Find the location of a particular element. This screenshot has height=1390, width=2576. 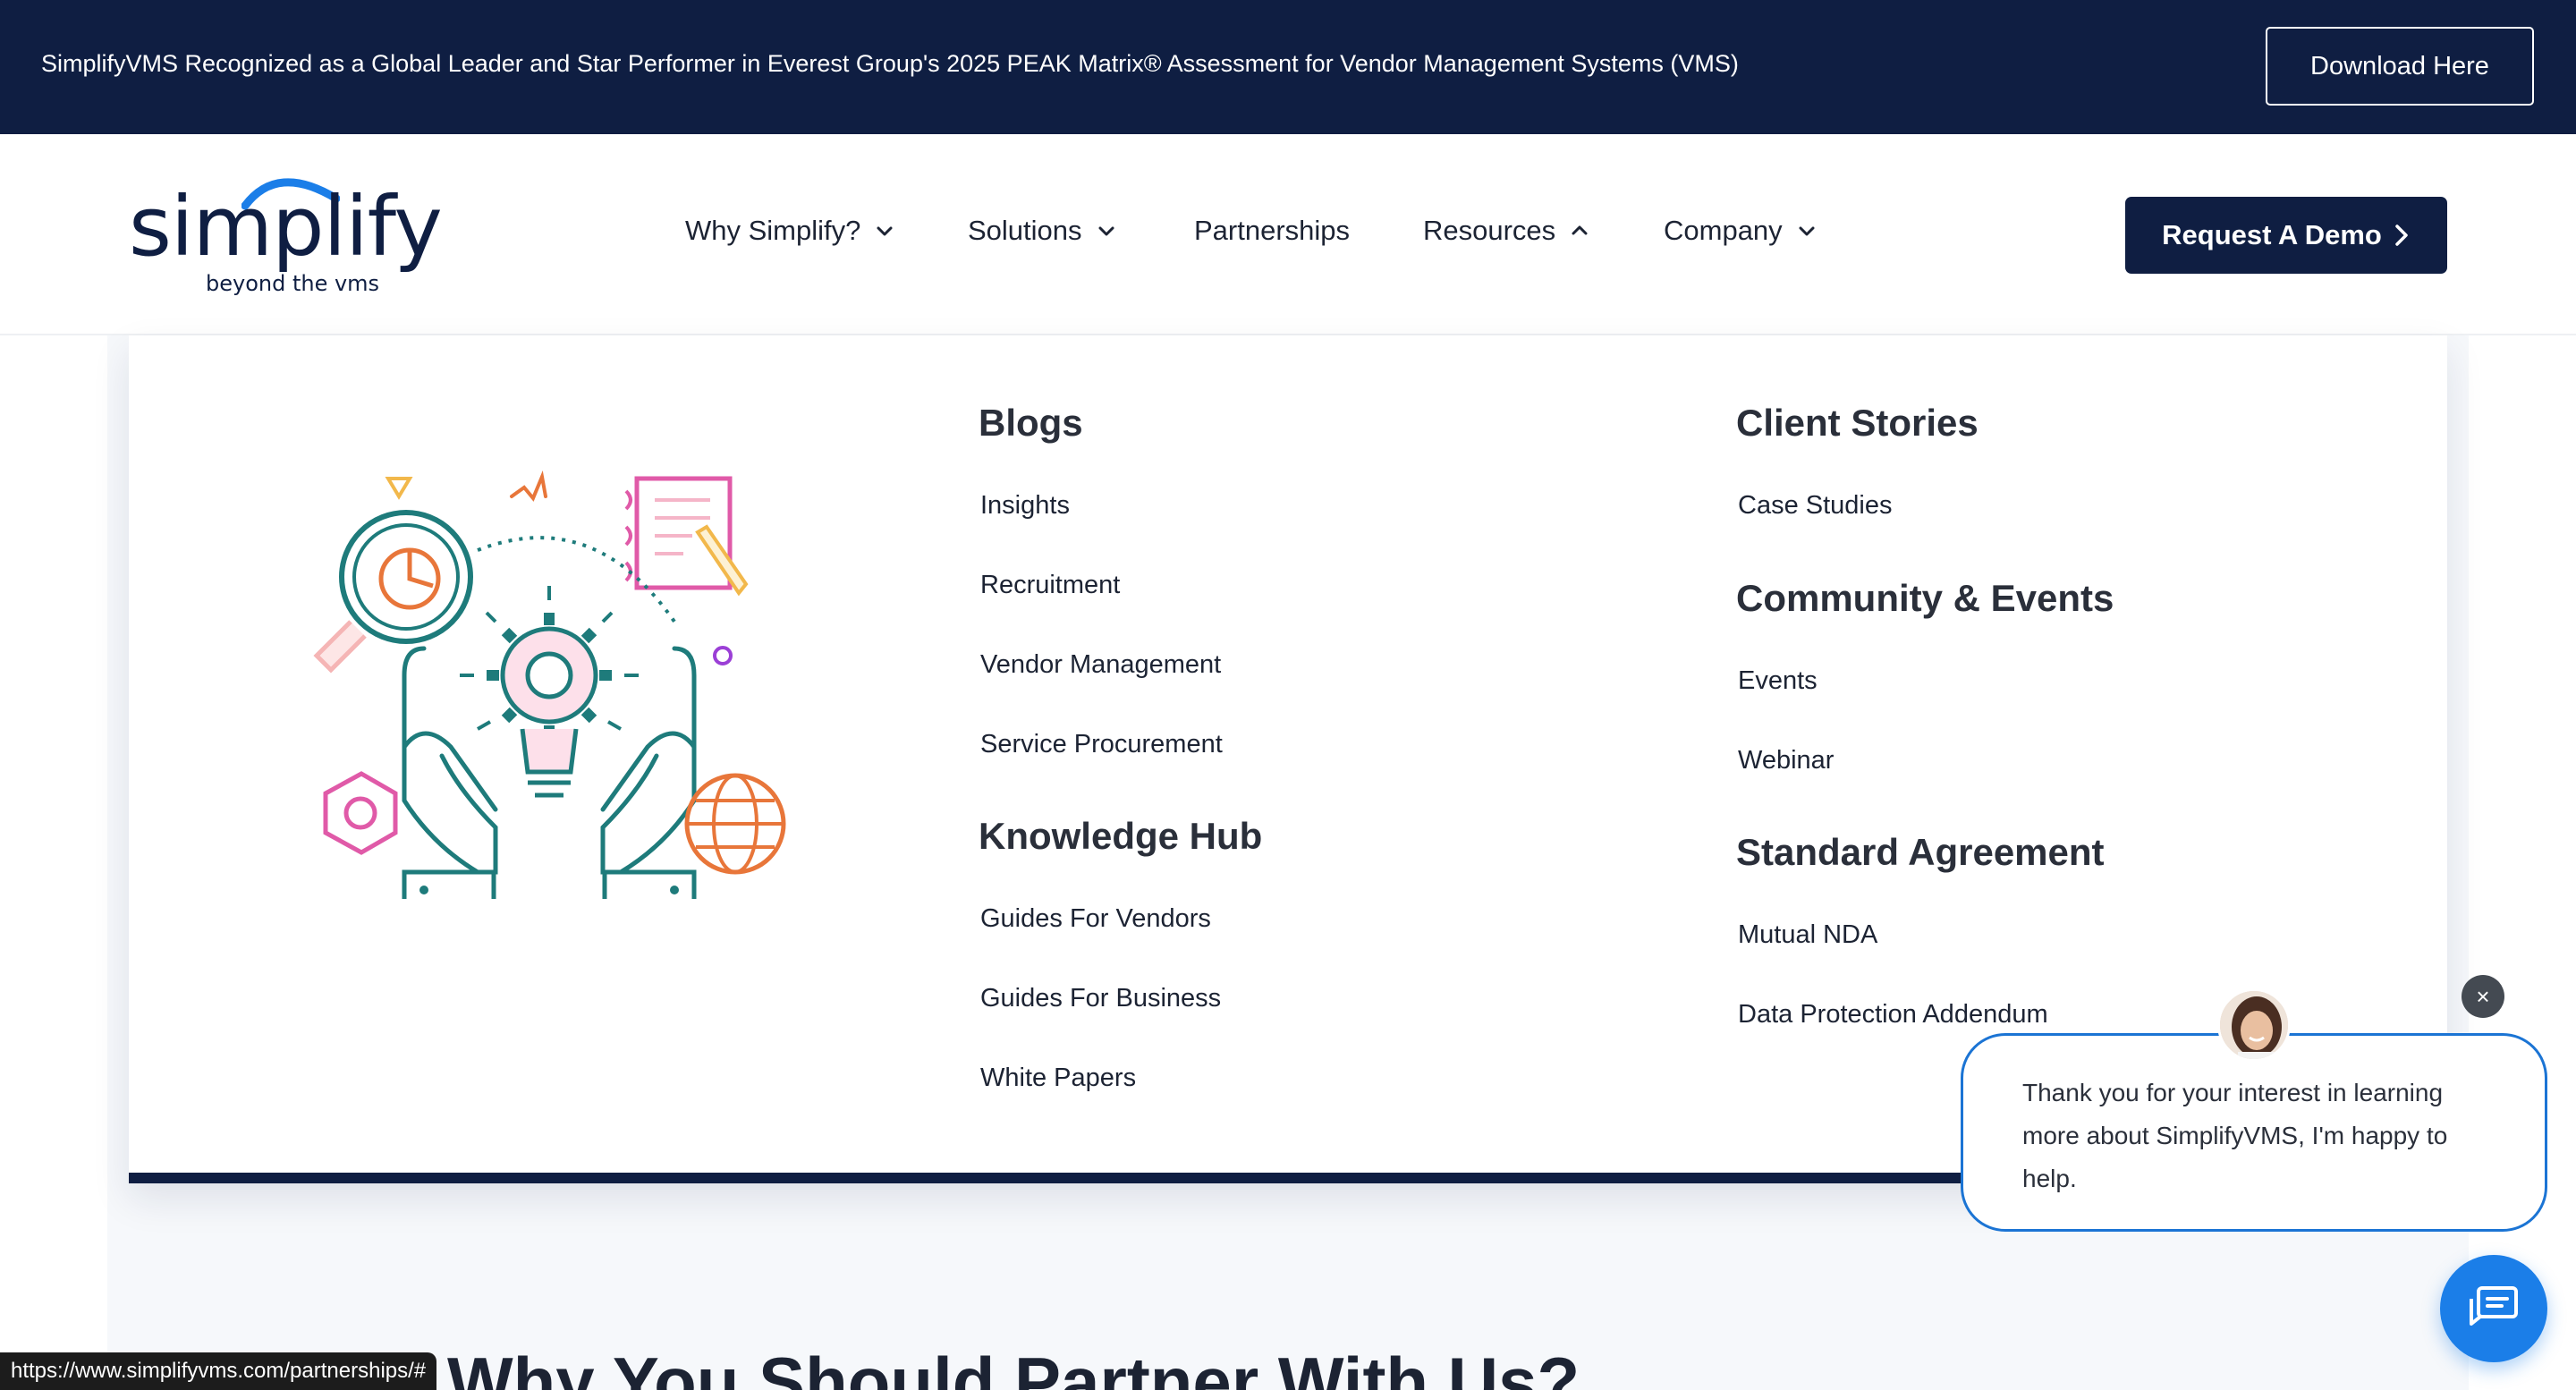

blogs-heading: Blogs is located at coordinates (1031, 423).